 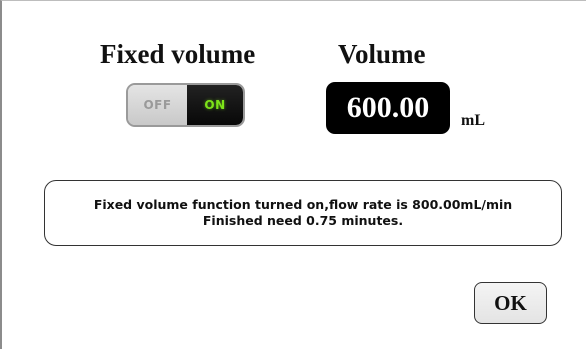 I want to click on toggle-on-label: ON, so click(x=215, y=105).